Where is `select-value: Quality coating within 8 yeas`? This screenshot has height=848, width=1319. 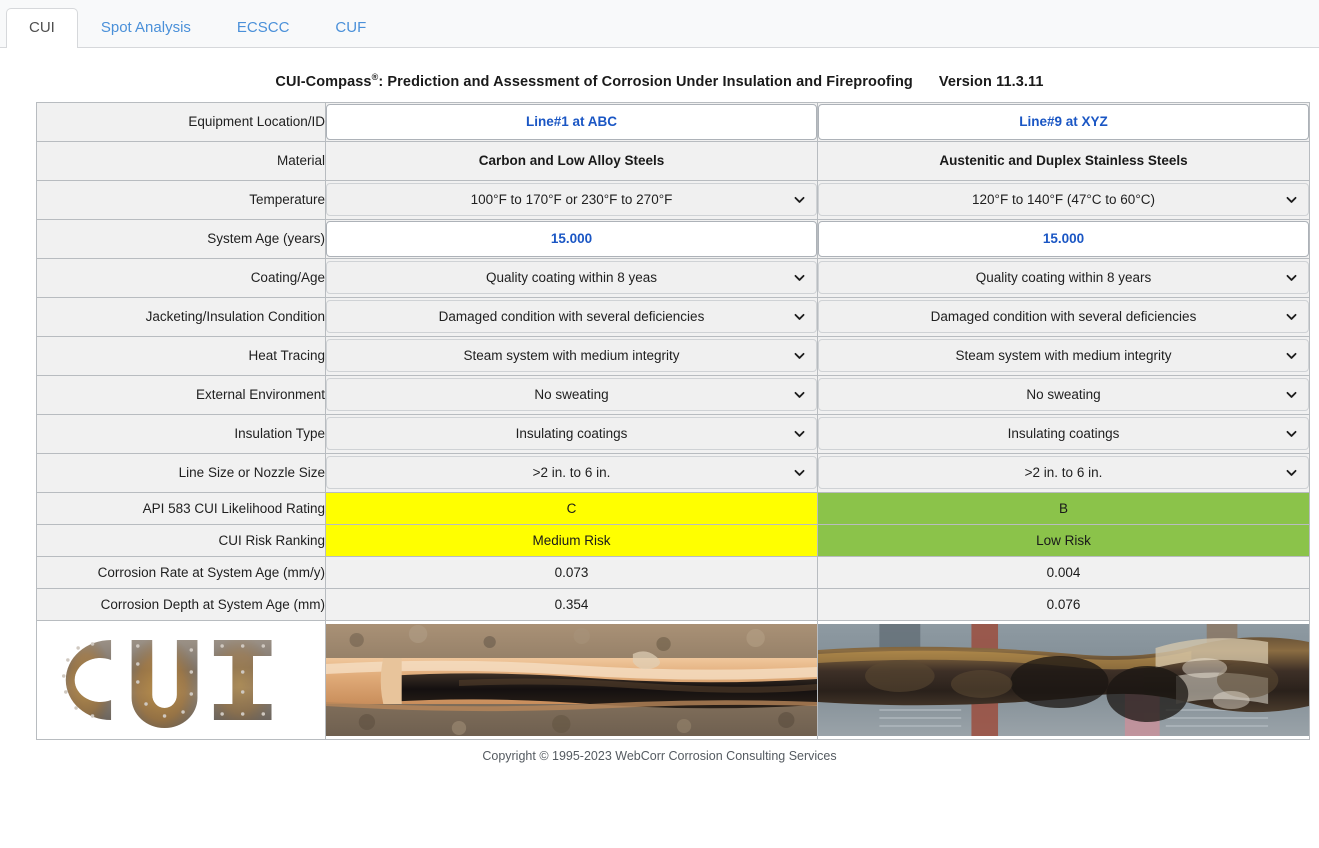
select-value: Quality coating within 8 yeas is located at coordinates (571, 278).